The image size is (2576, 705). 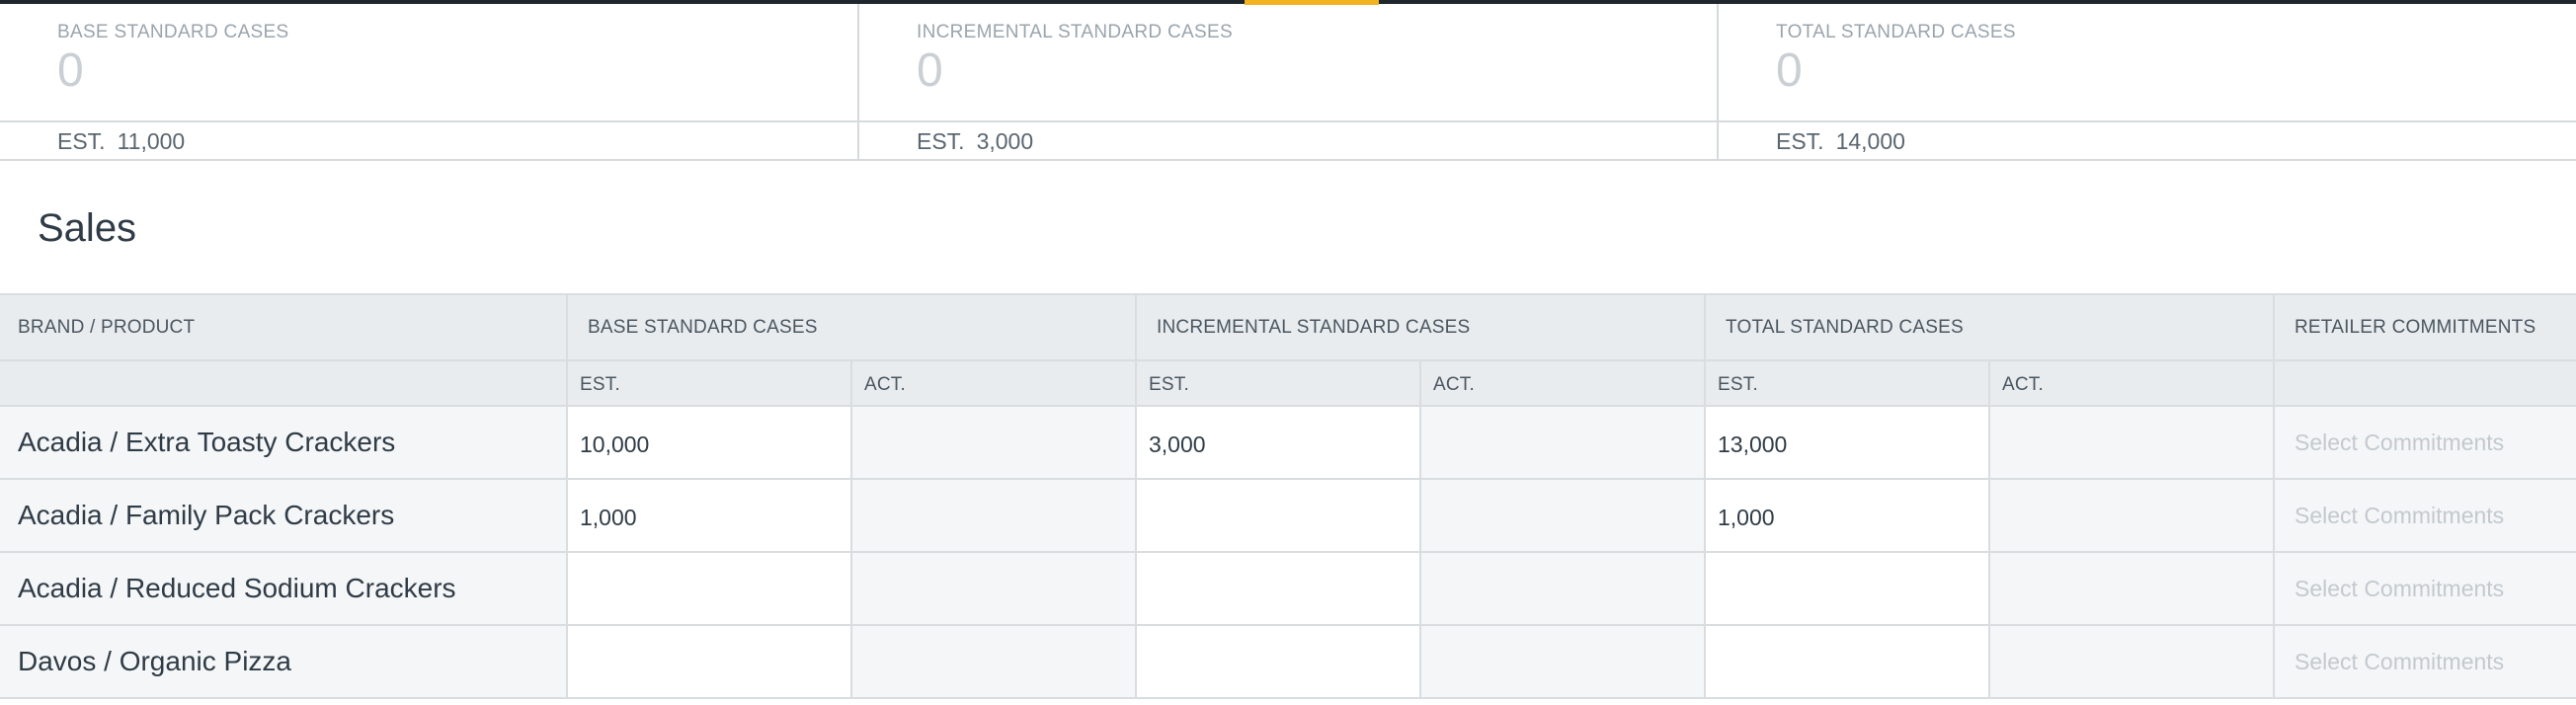 What do you see at coordinates (2130, 383) in the screenshot?
I see `subheader-total-act: ACT.` at bounding box center [2130, 383].